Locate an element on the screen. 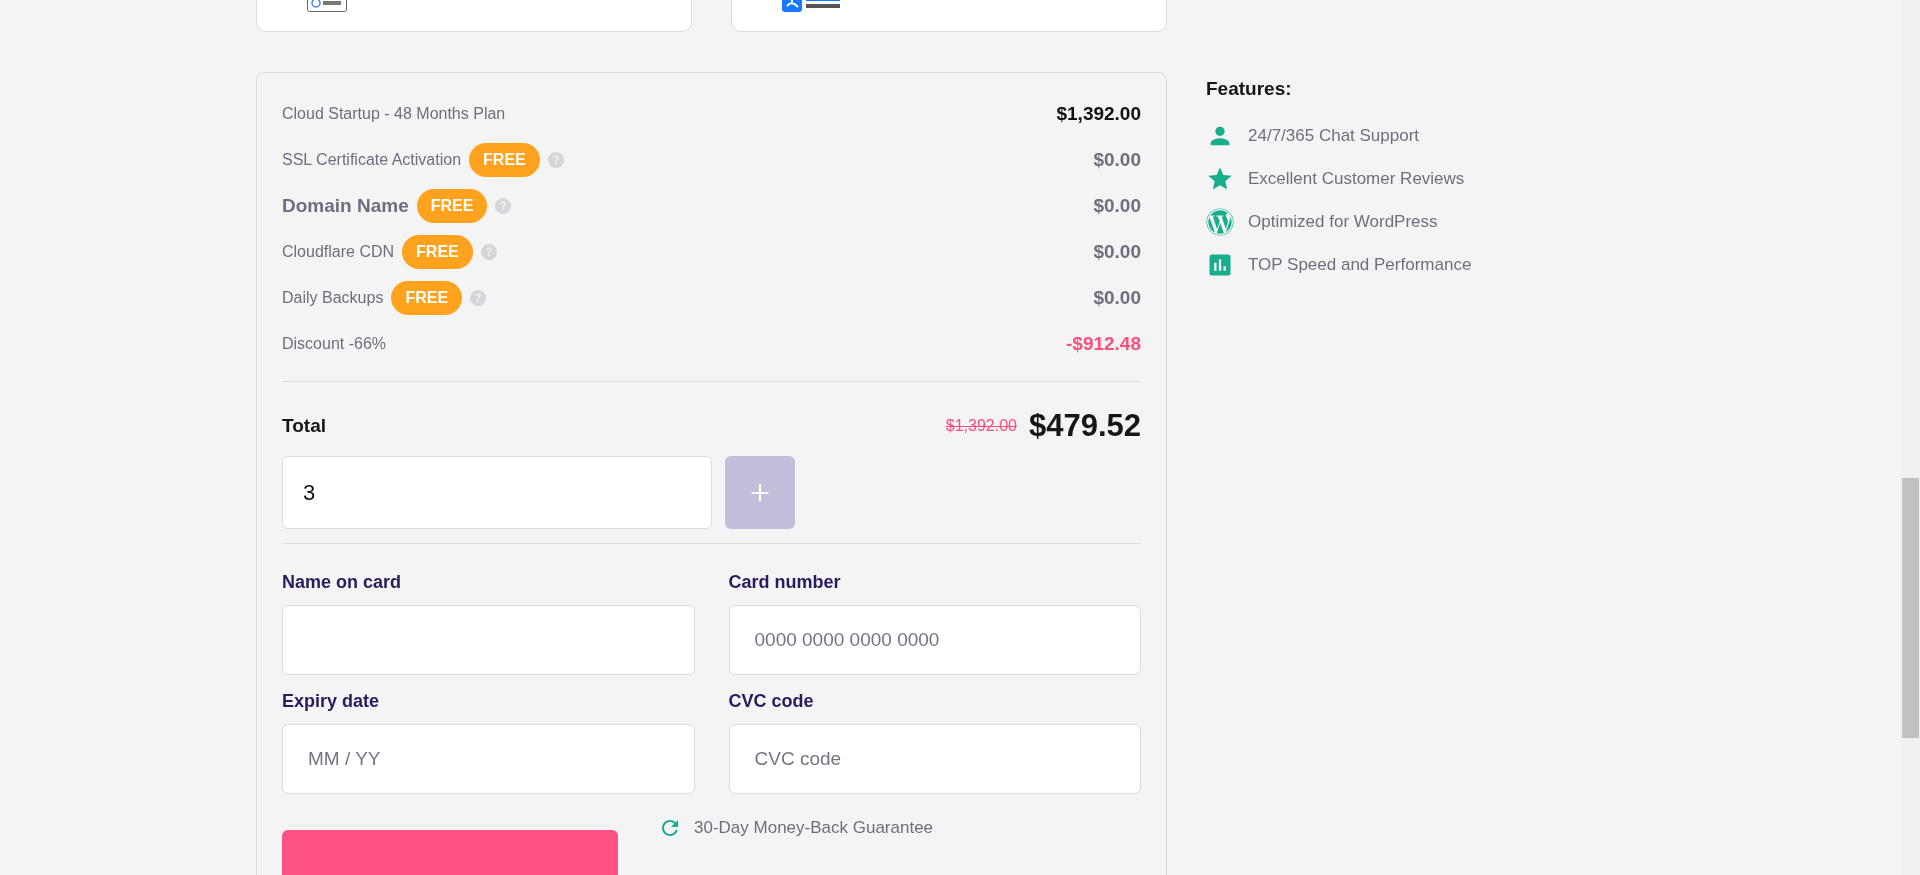 The width and height of the screenshot is (1920, 875). line-item-label: SSL Certificate Activation is located at coordinates (372, 160).